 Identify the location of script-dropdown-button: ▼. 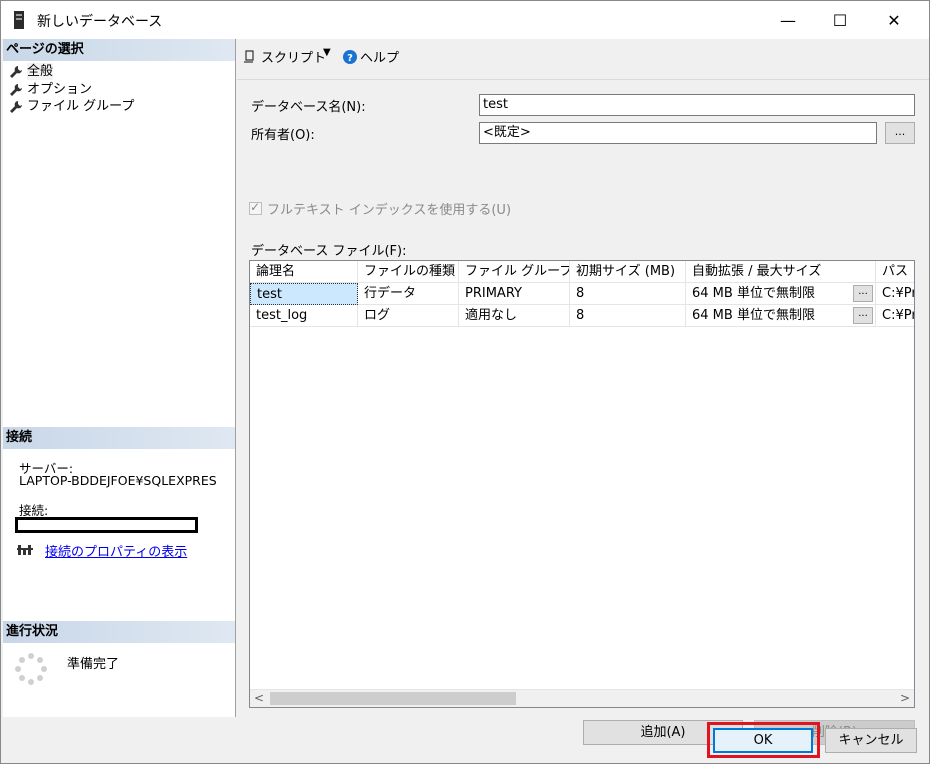
(327, 52).